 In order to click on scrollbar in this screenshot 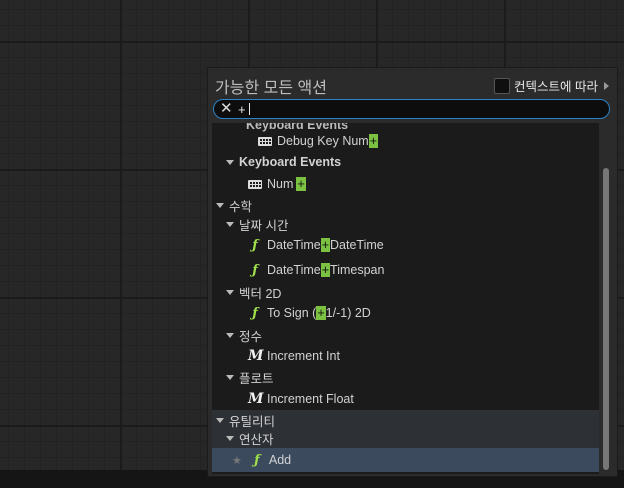, I will do `click(606, 319)`.